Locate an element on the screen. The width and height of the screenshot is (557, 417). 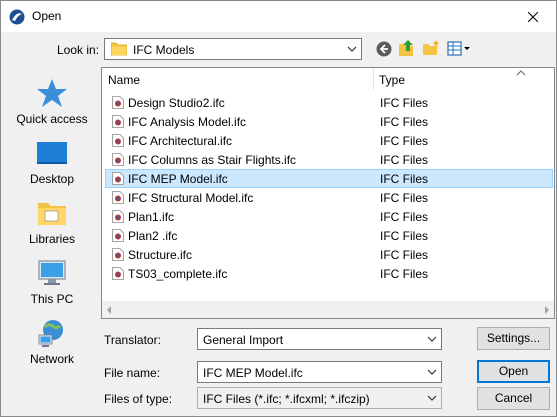
this-pc-icon is located at coordinates (52, 272).